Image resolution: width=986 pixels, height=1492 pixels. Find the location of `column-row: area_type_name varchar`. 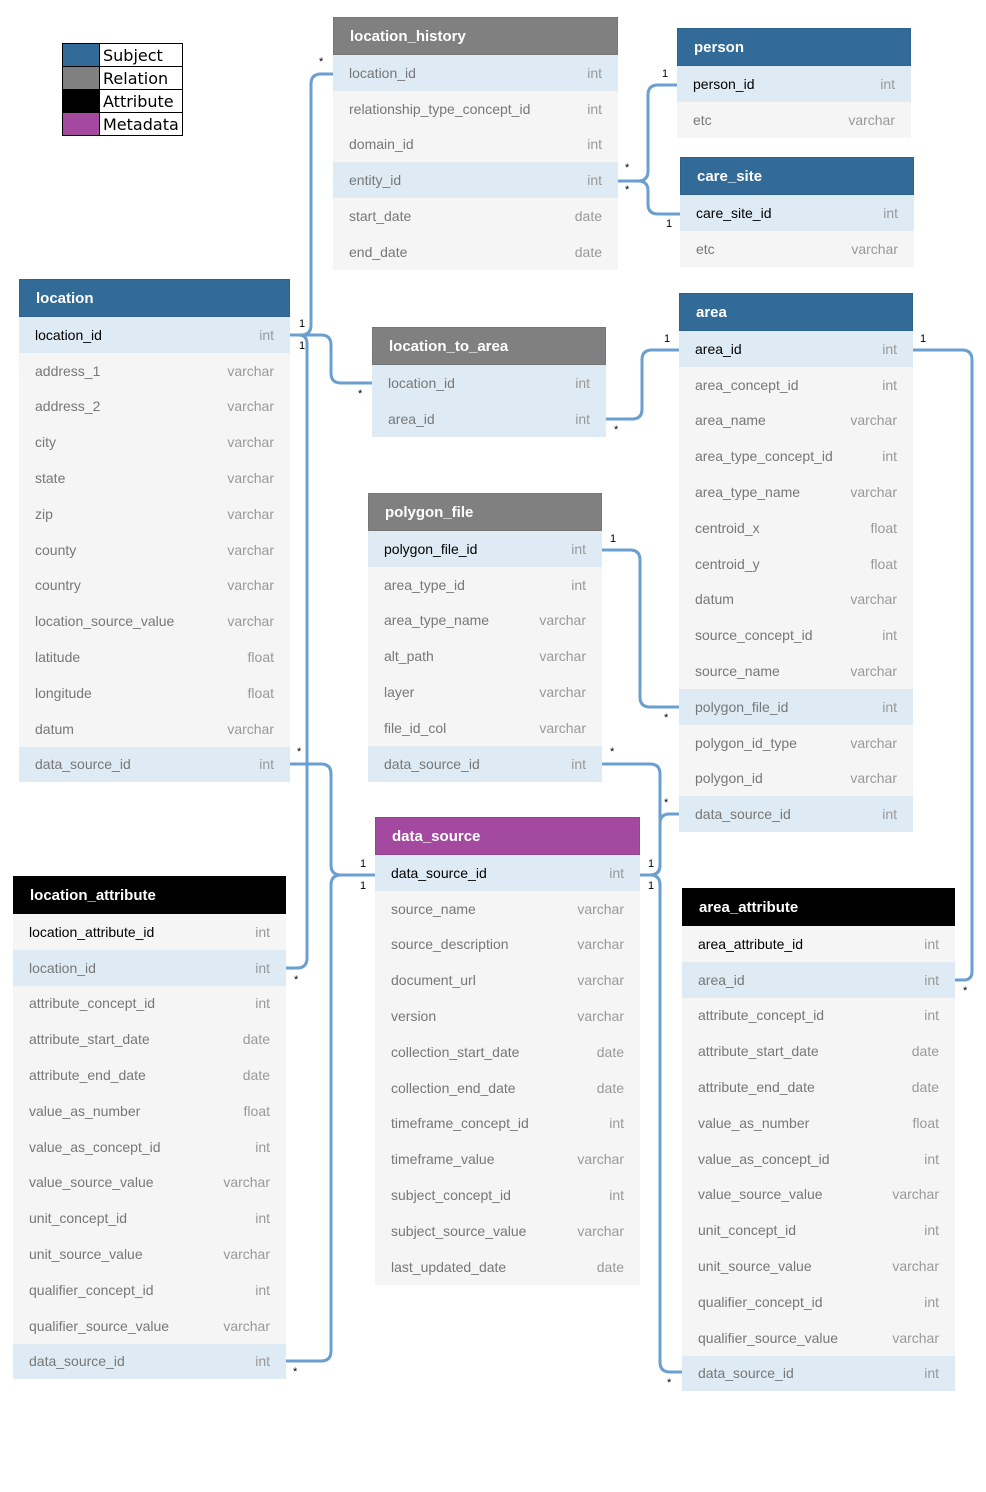

column-row: area_type_name varchar is located at coordinates (485, 620).